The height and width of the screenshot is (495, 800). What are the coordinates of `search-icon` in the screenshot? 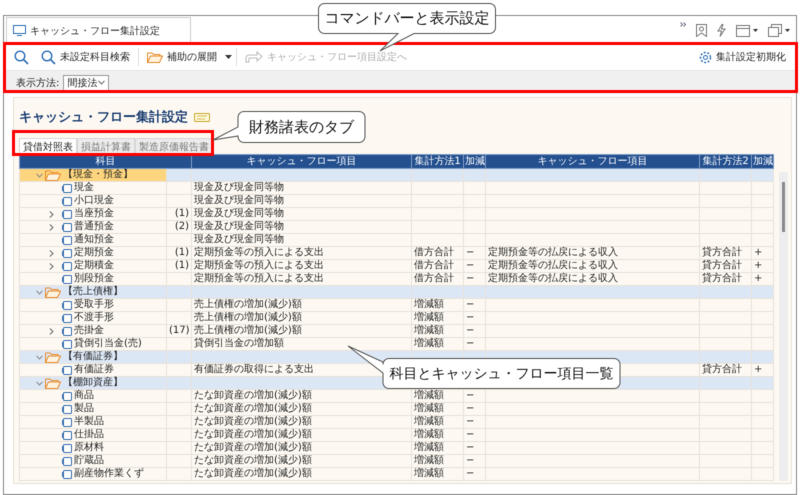 It's located at (48, 57).